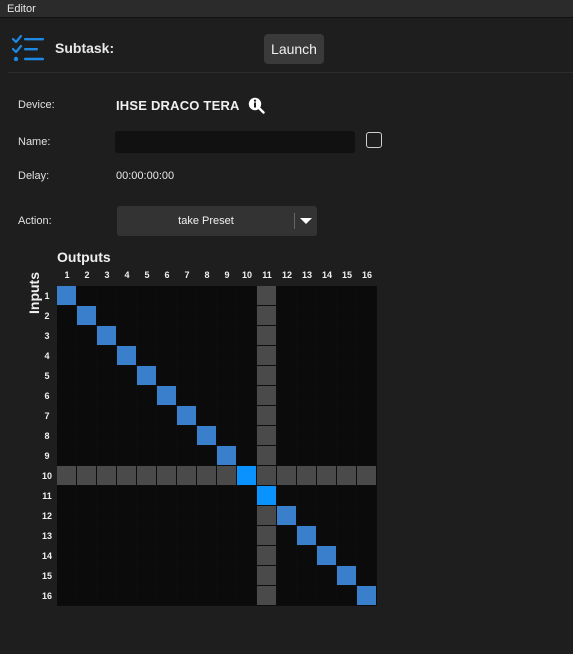 This screenshot has height=654, width=573. I want to click on crosspoint-cell-in5-out2, so click(86, 375).